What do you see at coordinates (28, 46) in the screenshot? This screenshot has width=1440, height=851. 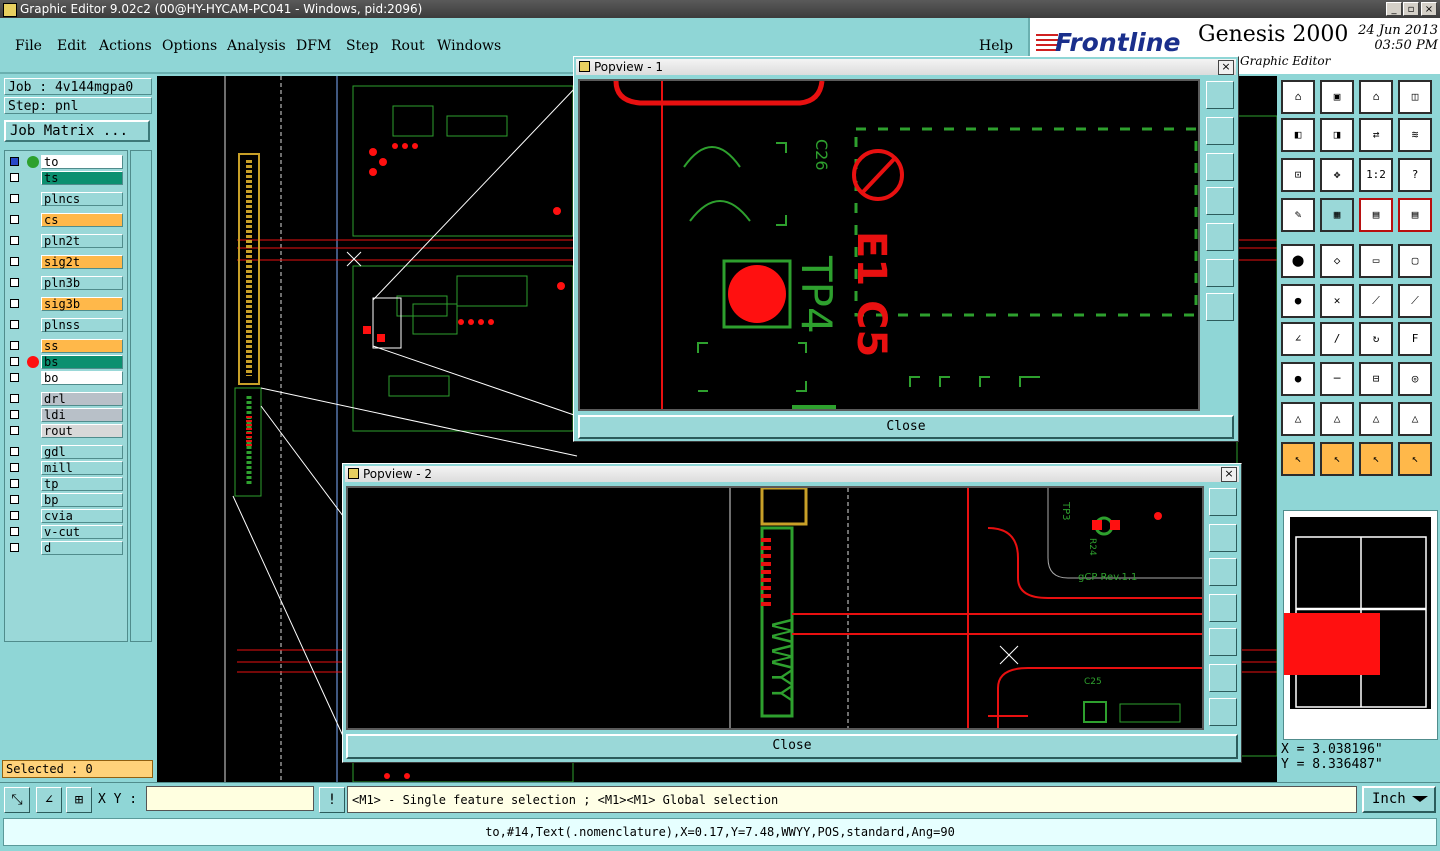 I see `menu-file: File` at bounding box center [28, 46].